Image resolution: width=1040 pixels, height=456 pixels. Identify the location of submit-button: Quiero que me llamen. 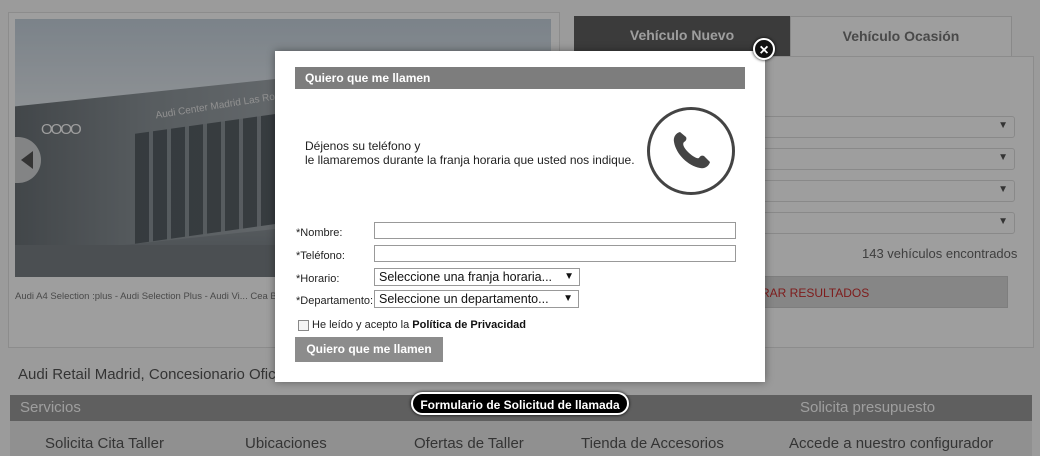
(369, 349).